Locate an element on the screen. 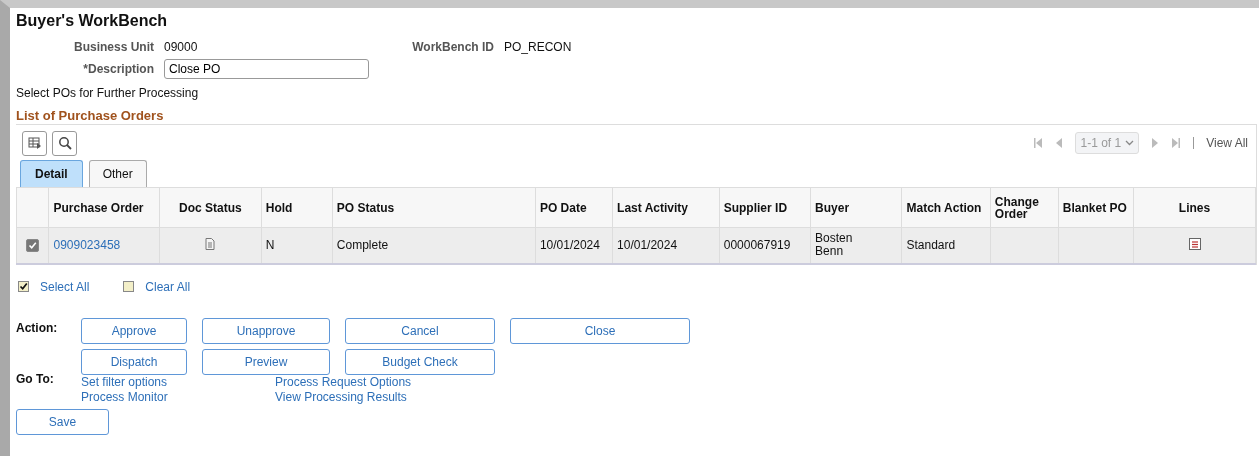 The image size is (1259, 456). column-header: Change Order is located at coordinates (1024, 207).